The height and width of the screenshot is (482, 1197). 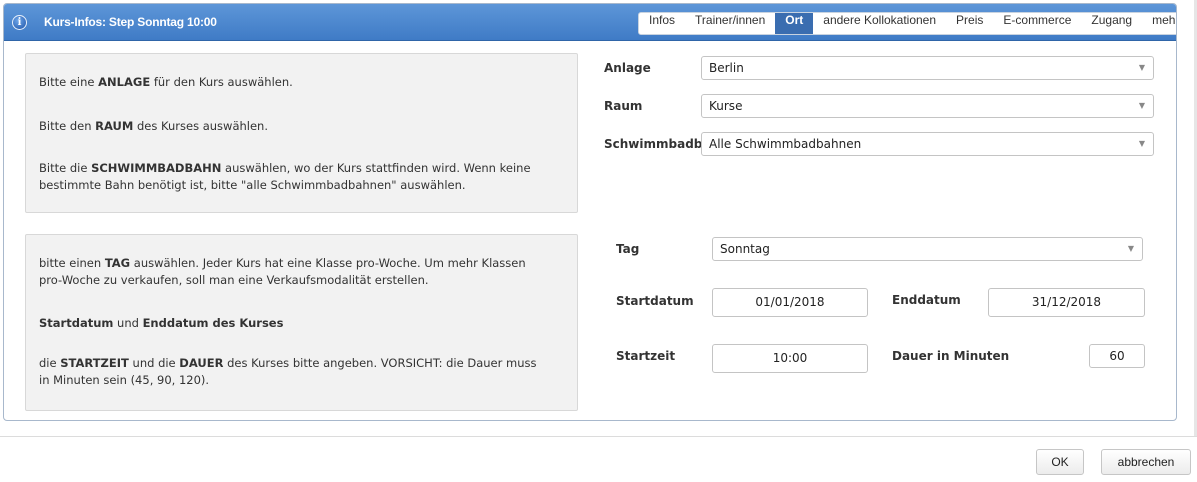 I want to click on tab-zugang: Zugang, so click(x=1111, y=23).